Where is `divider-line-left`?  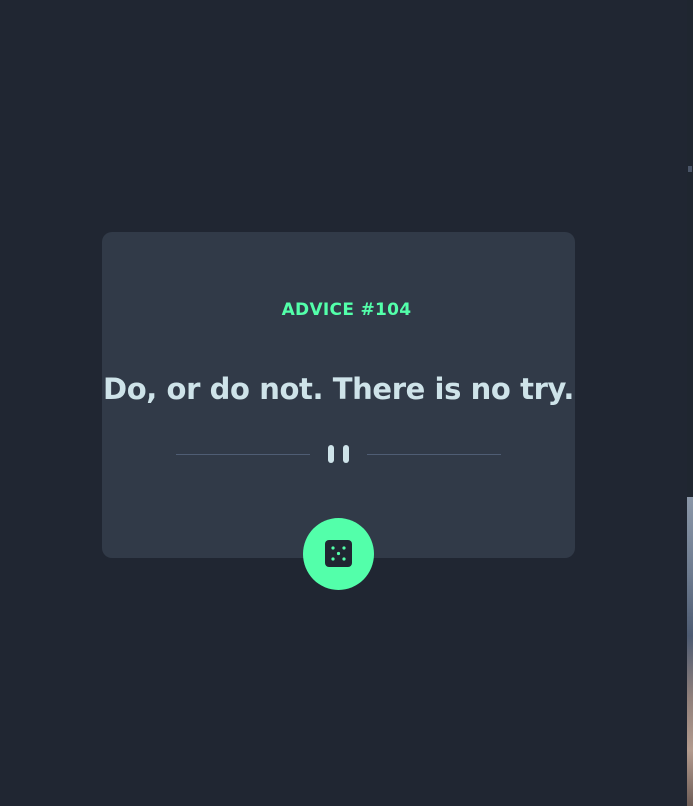
divider-line-left is located at coordinates (243, 454).